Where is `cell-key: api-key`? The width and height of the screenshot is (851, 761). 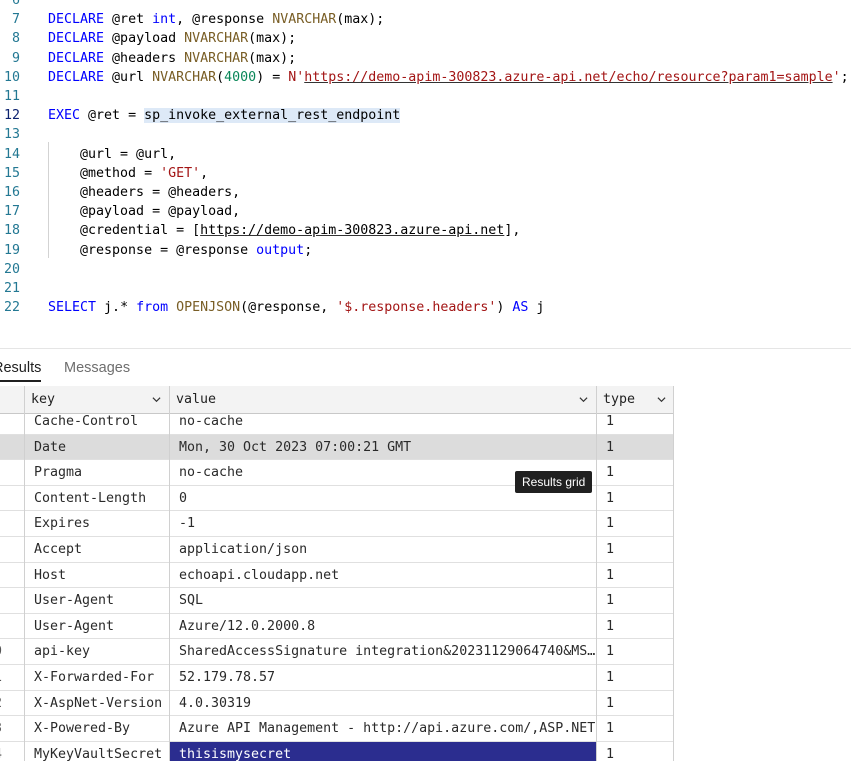
cell-key: api-key is located at coordinates (96, 652).